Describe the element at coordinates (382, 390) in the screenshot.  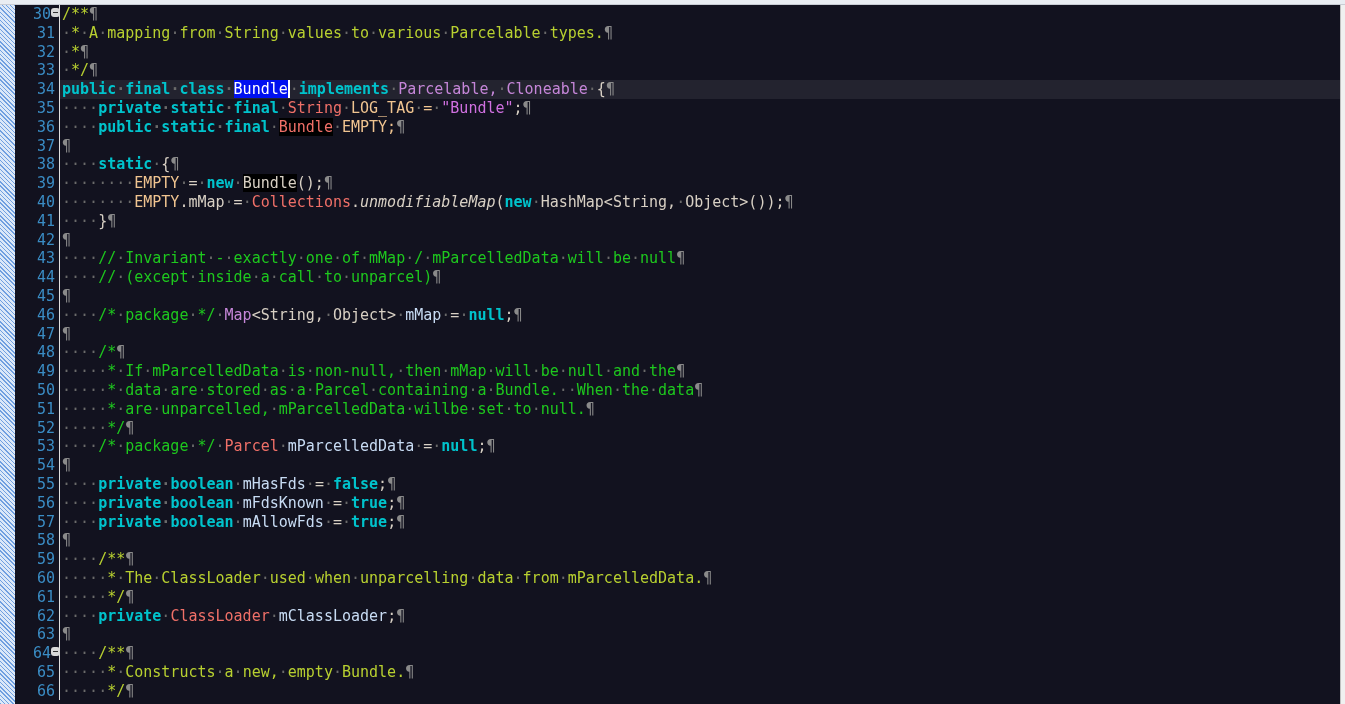
I see `code-line: ·····*·data·are·stored·as·a·Parcel·containing·a·Bundle.··When·the·data¶` at that location.